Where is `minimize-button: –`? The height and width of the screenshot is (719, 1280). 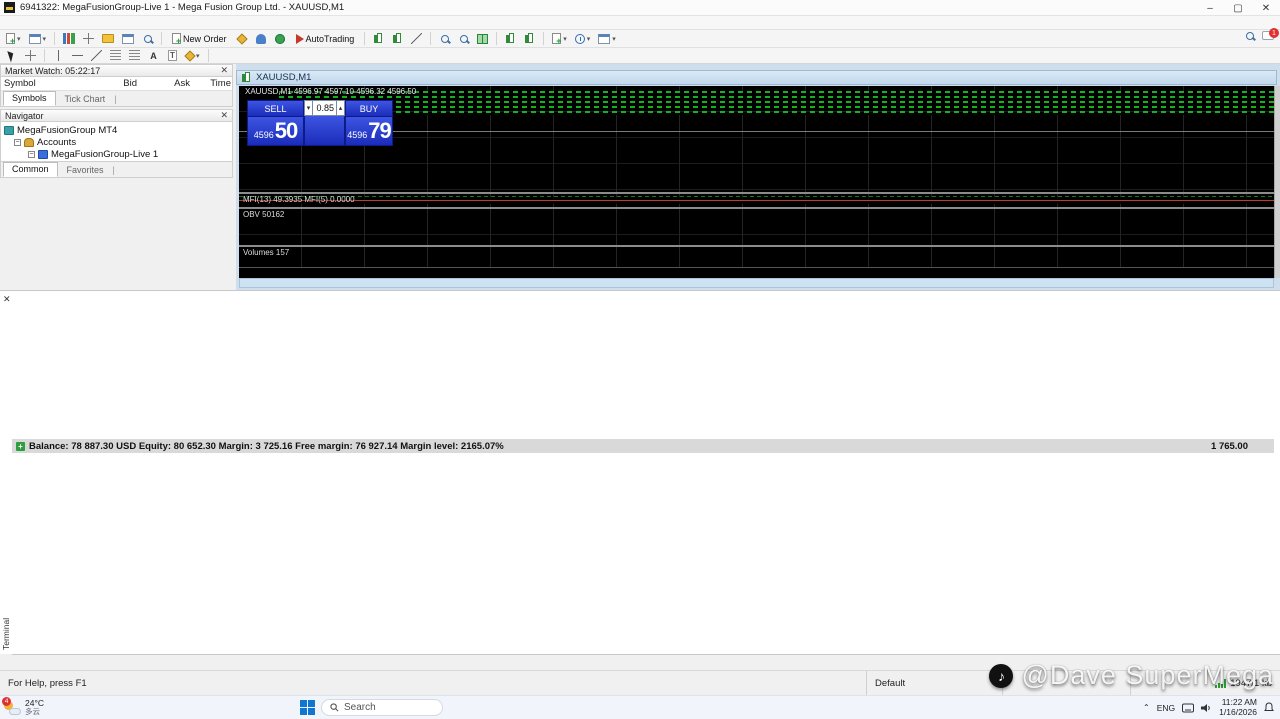
minimize-button: – is located at coordinates (1210, 8).